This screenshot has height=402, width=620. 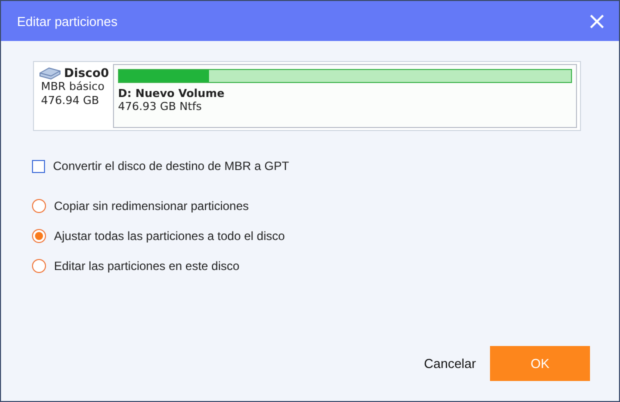 I want to click on cancel-button: Cancelar, so click(x=450, y=363).